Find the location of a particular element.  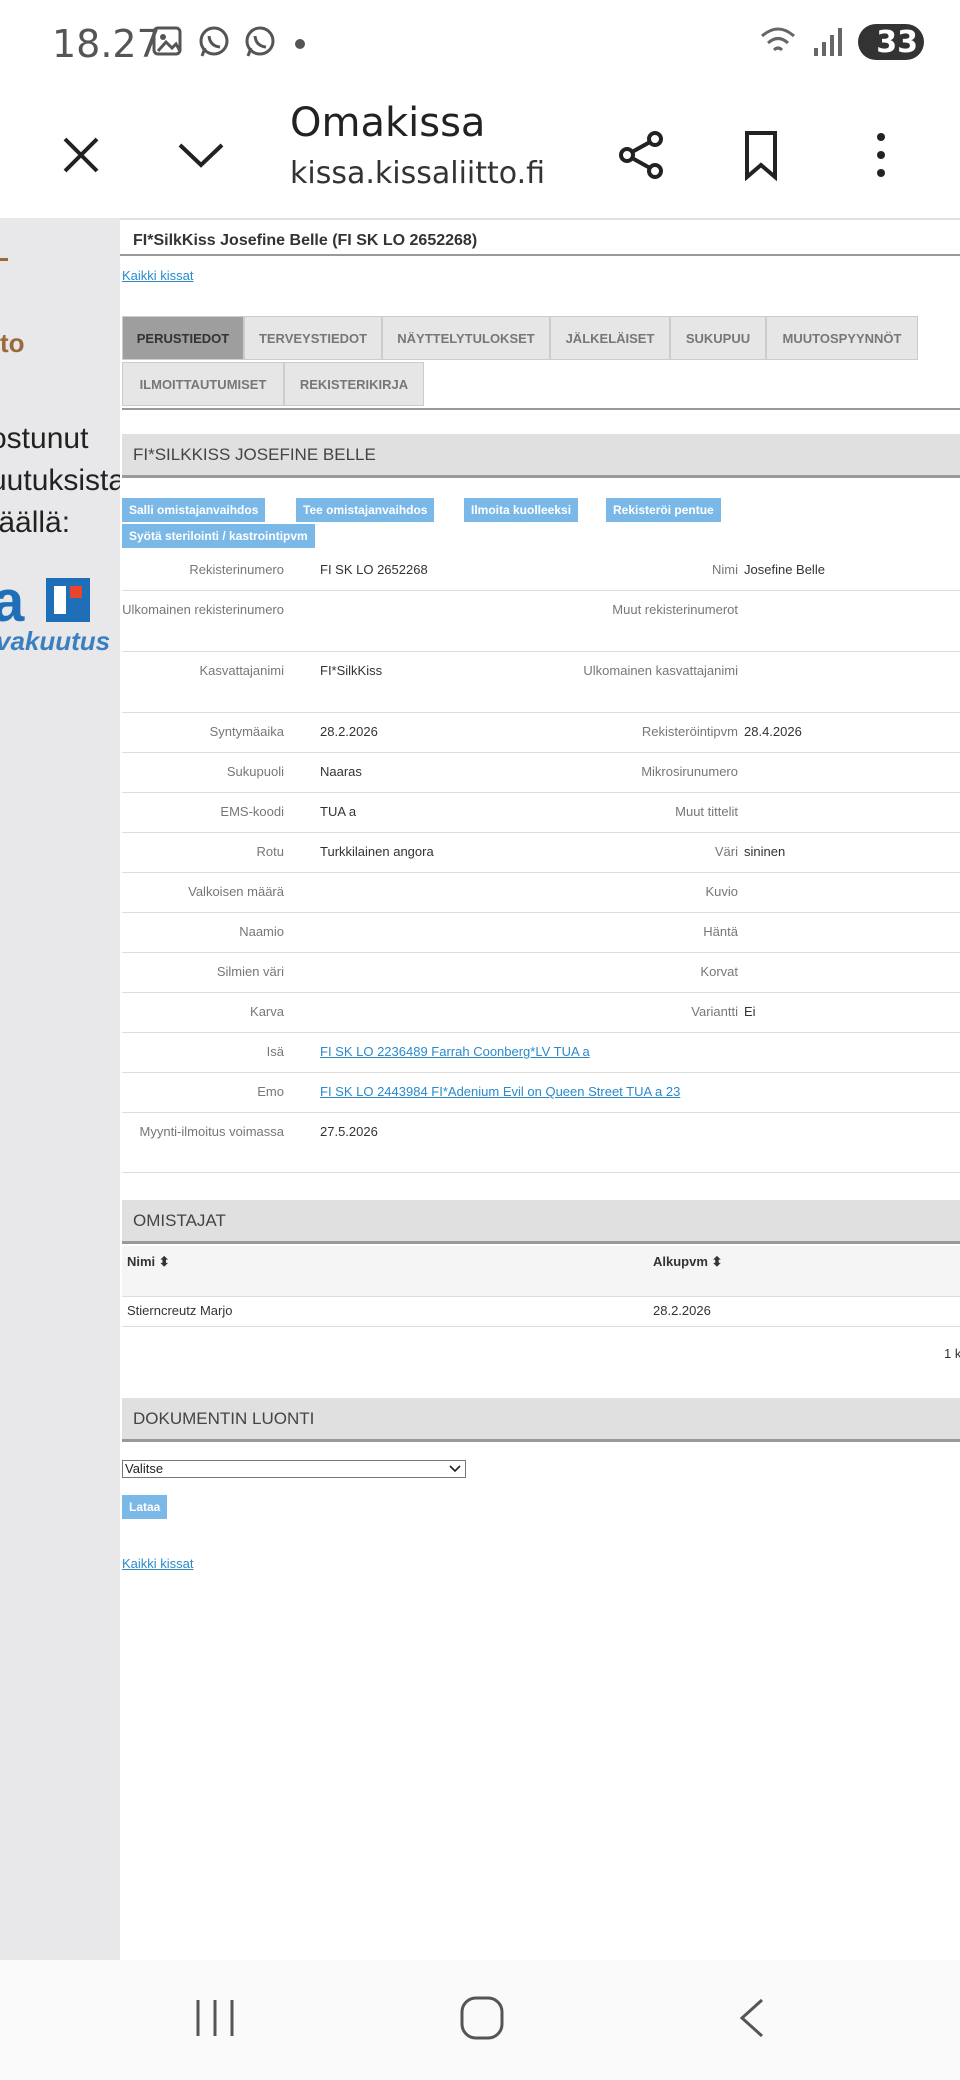

bookmark-icon is located at coordinates (761, 156).